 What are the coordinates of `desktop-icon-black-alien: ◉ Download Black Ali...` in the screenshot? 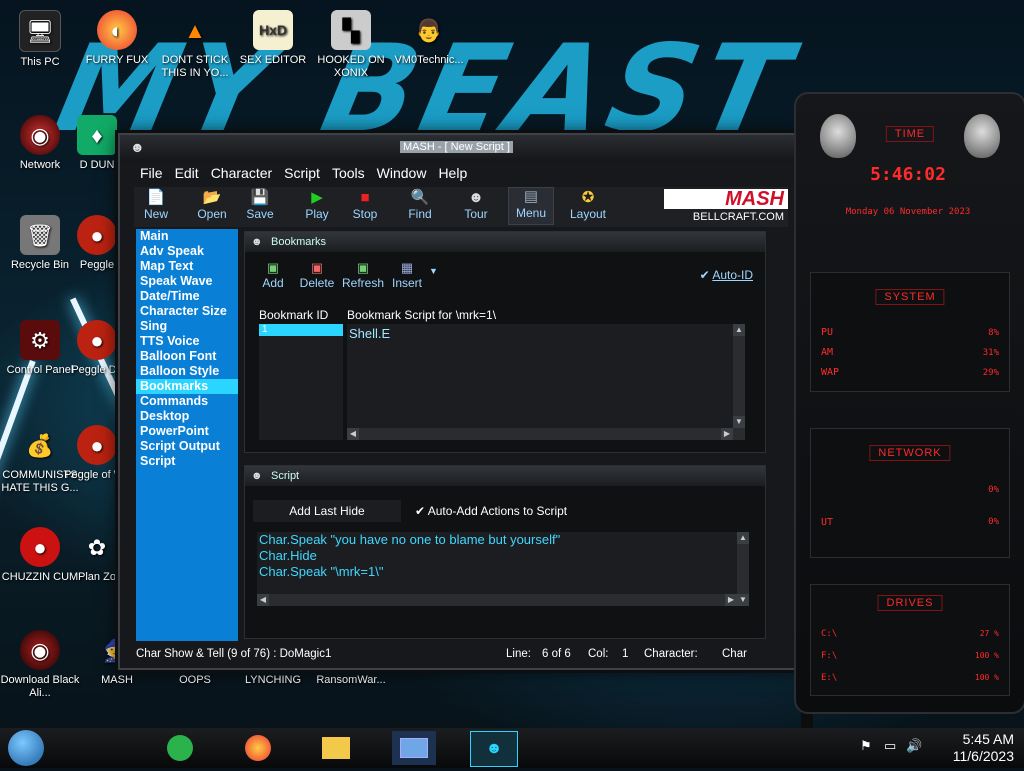 It's located at (40, 665).